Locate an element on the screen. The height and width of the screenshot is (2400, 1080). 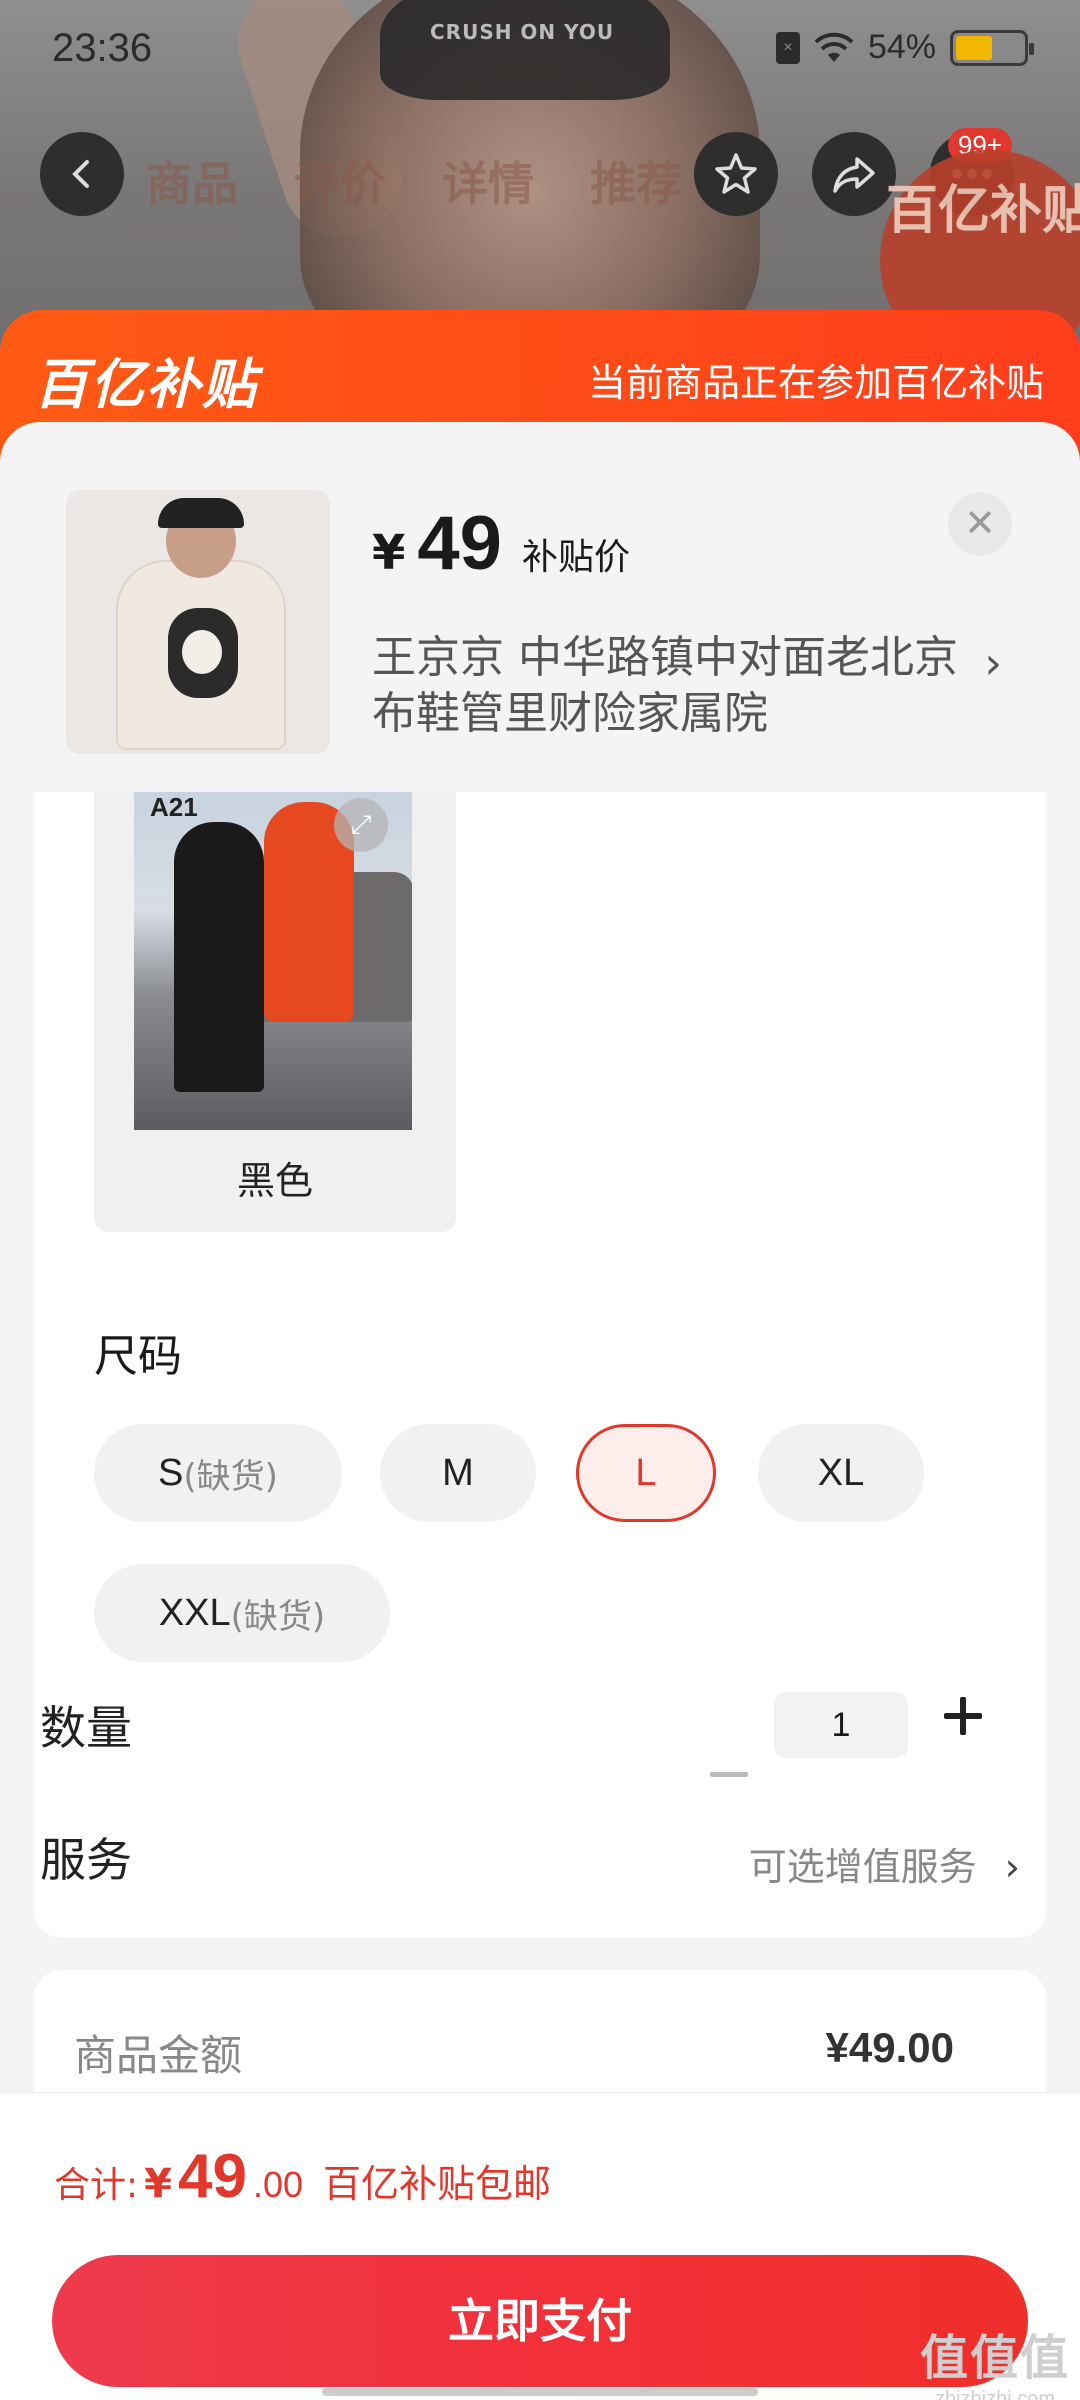
subsidy-note: 当前商品正在参加百亿补贴 is located at coordinates (815, 383).